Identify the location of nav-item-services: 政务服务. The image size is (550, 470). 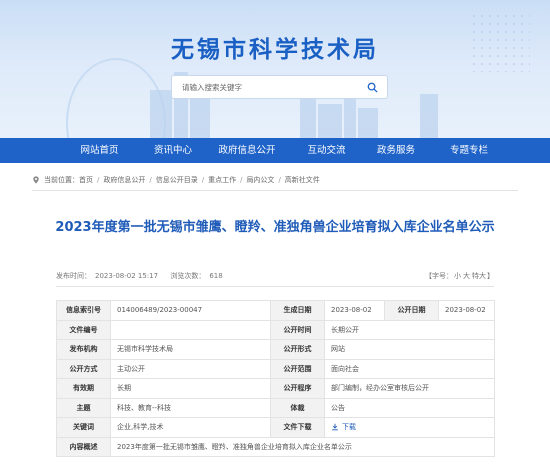
(396, 150).